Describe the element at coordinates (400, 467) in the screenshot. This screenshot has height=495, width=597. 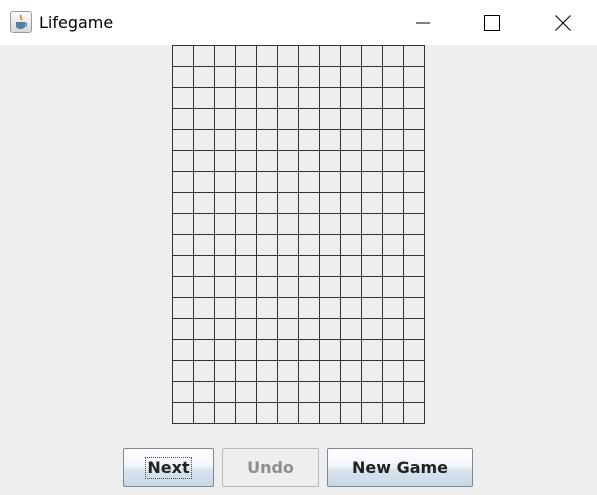
I see `new-game-button: New Game` at that location.